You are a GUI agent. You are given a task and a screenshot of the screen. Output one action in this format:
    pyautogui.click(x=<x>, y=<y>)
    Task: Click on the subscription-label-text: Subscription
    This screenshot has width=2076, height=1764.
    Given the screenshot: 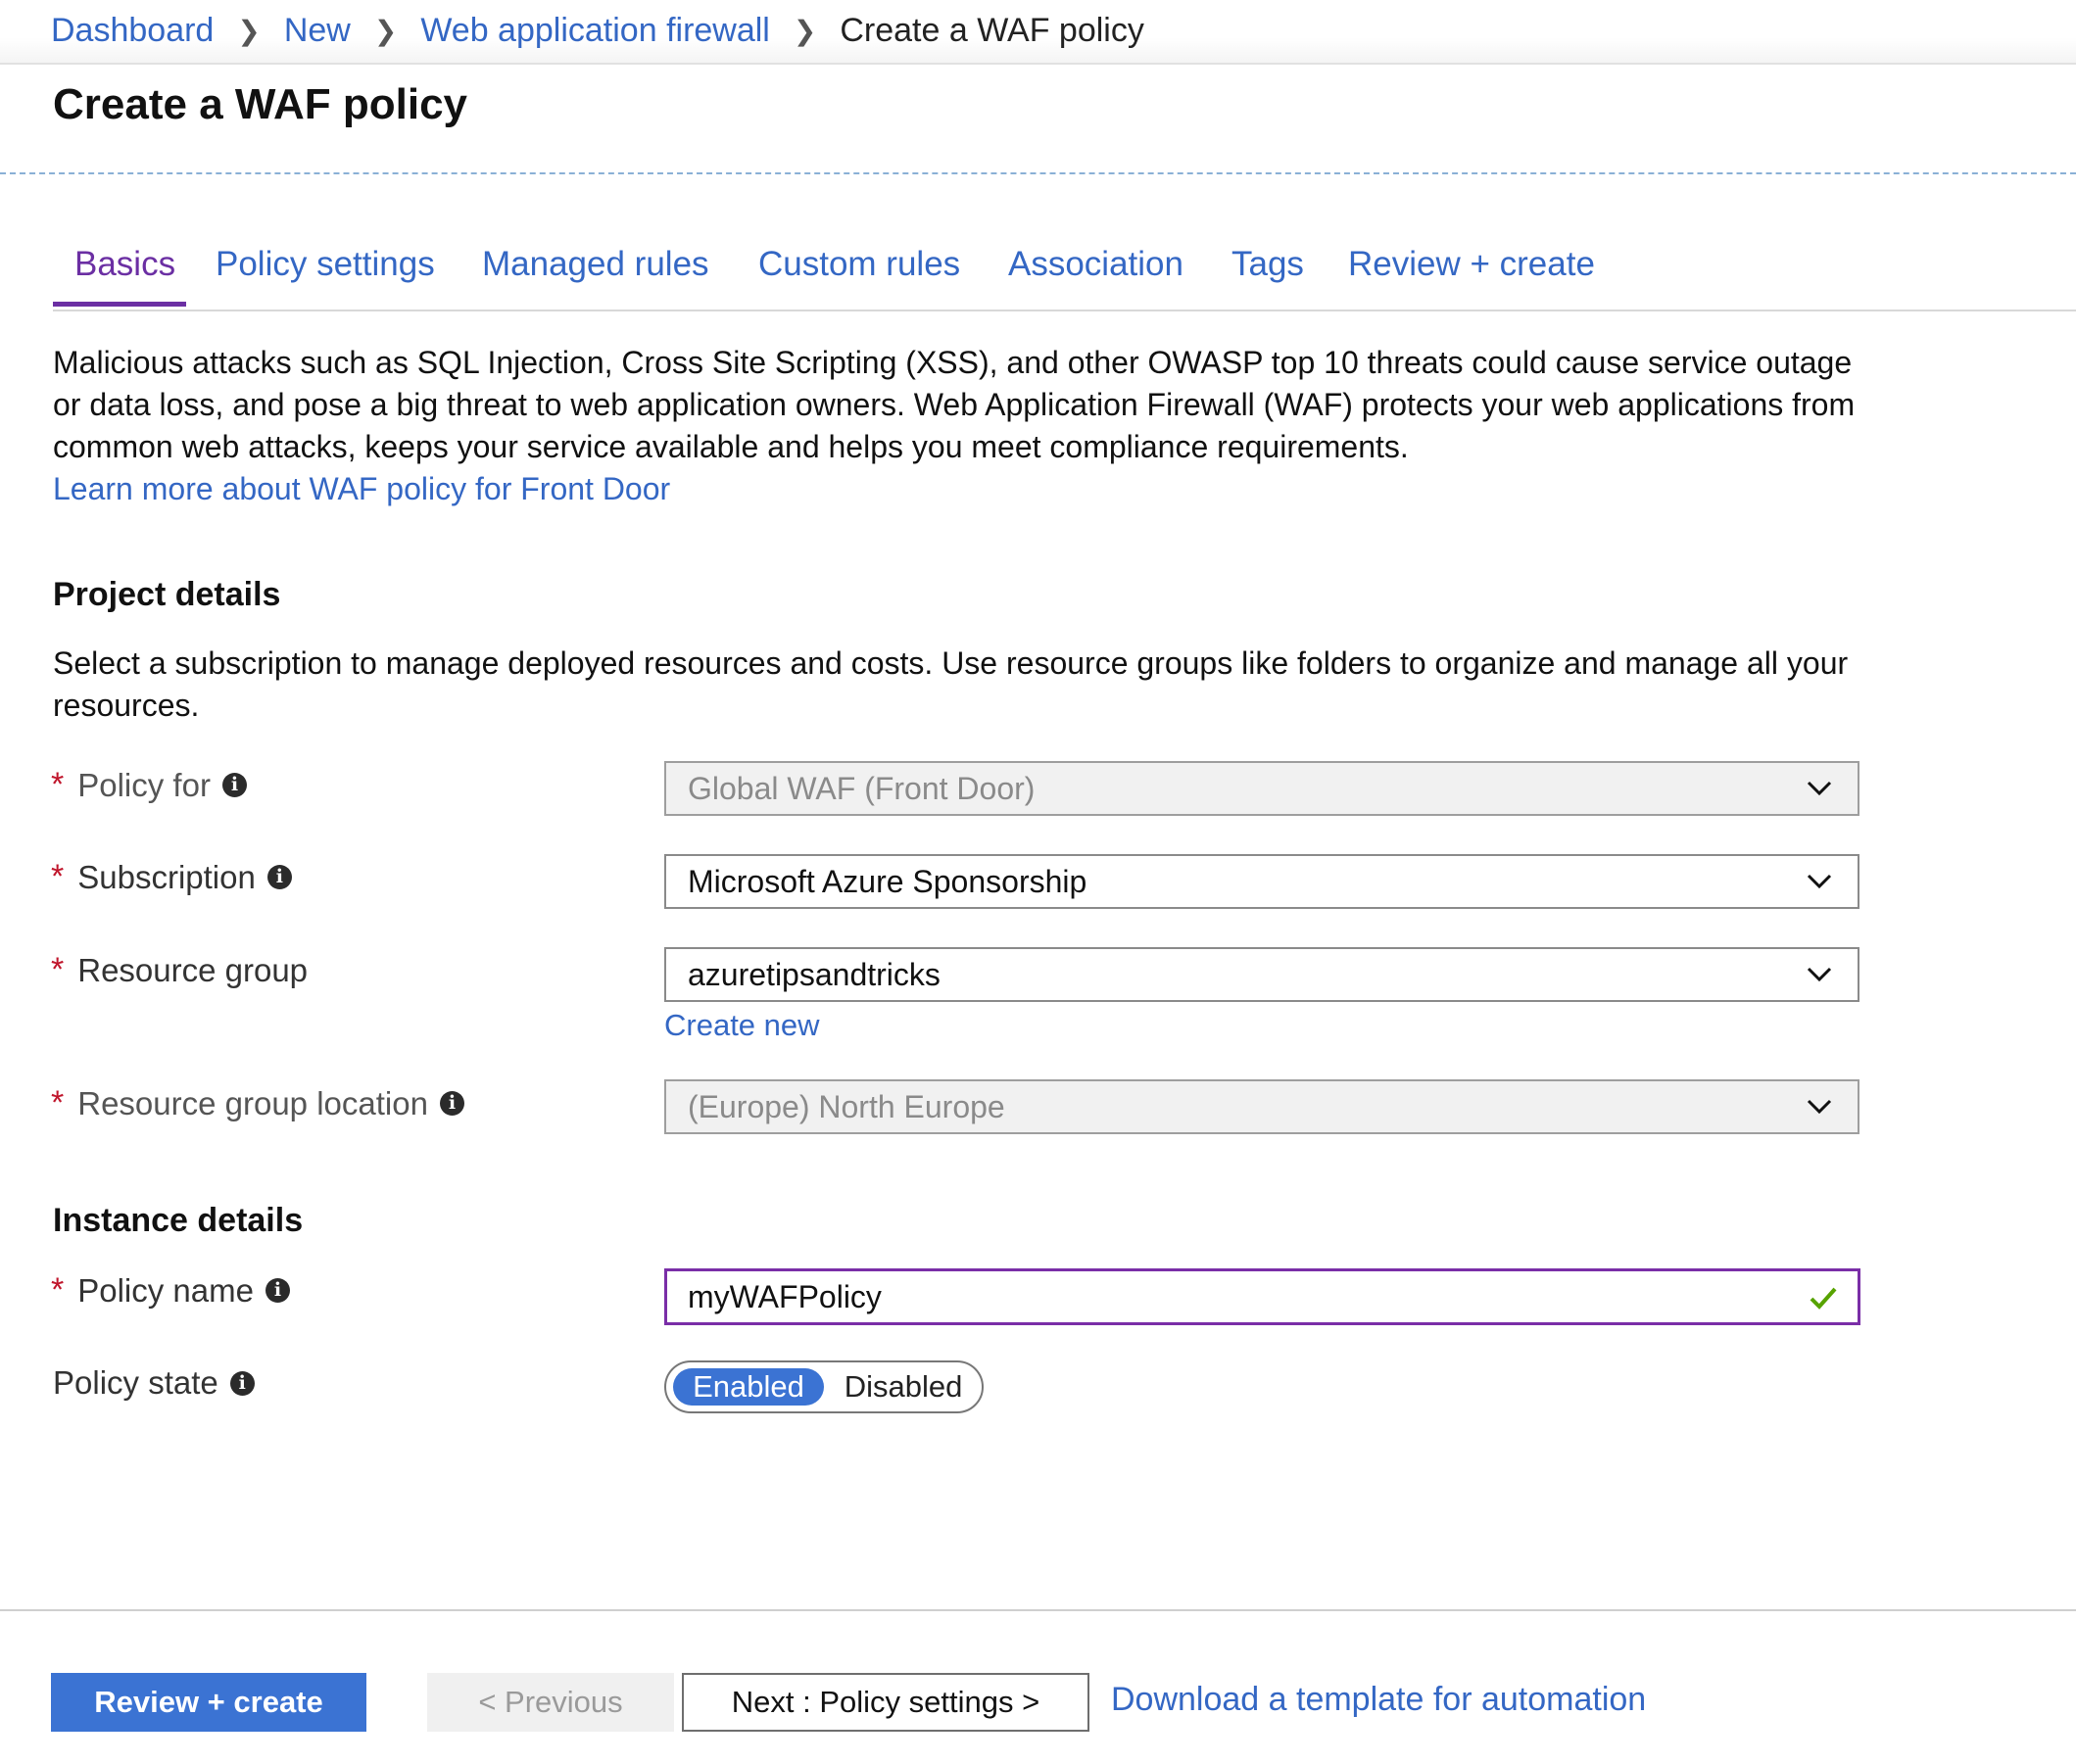 What is the action you would take?
    pyautogui.click(x=166, y=876)
    